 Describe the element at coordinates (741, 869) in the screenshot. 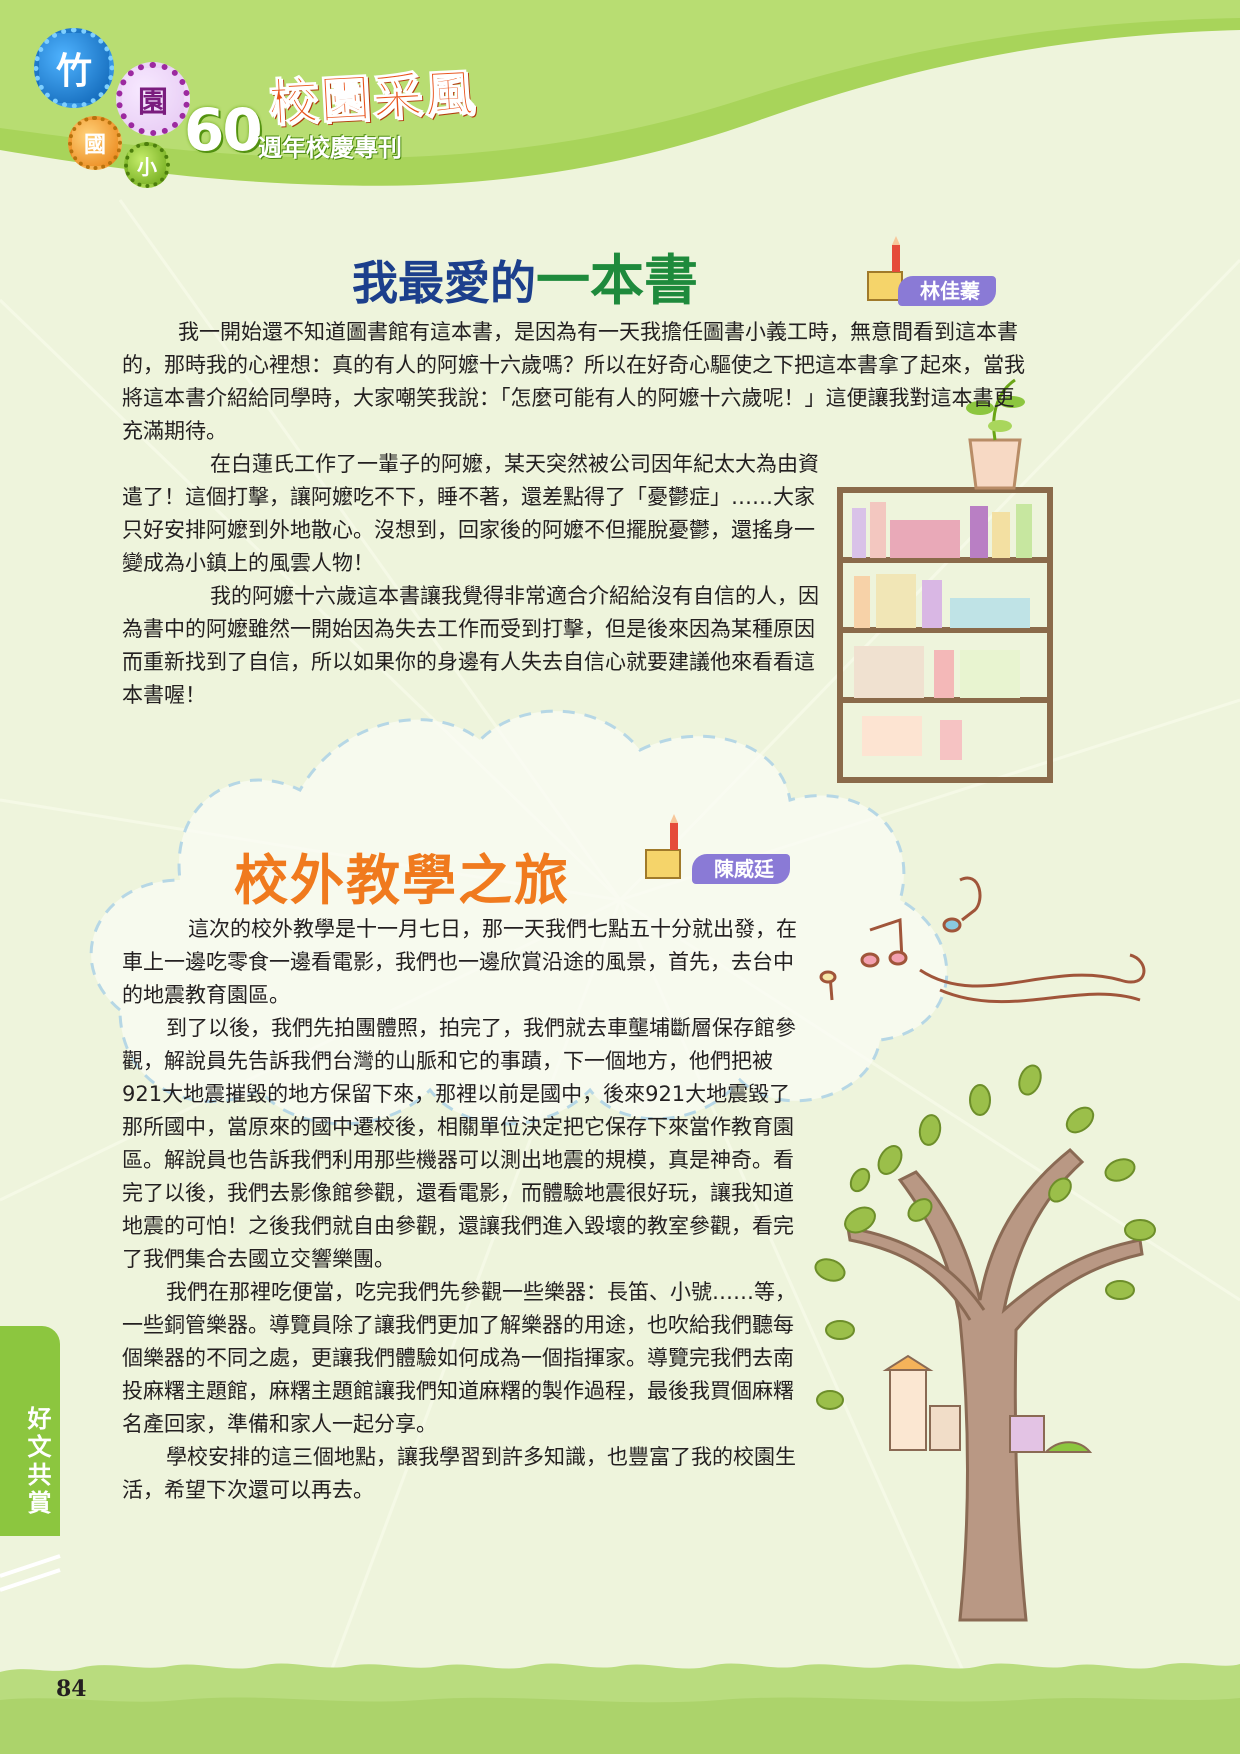

I see `article-2-author-tag: 陳威廷` at that location.